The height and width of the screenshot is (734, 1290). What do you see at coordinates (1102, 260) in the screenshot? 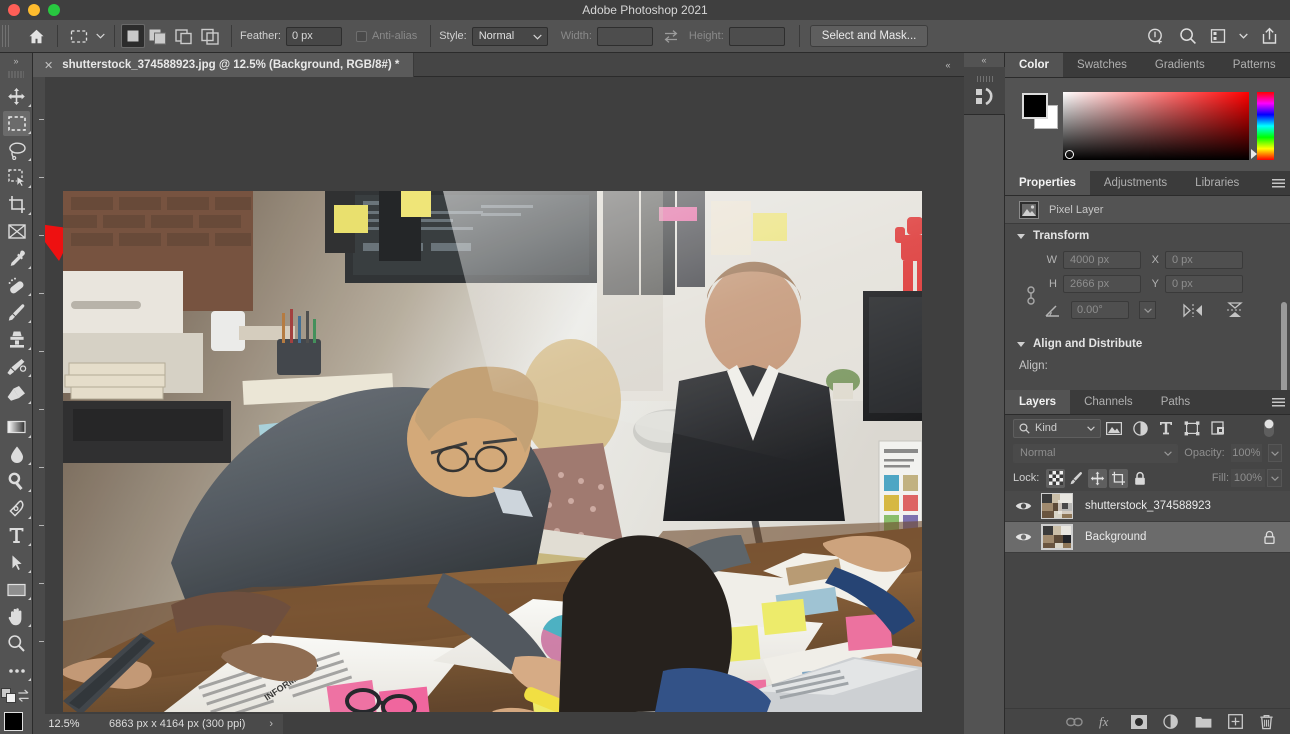
I see `width-input: 4000 px` at bounding box center [1102, 260].